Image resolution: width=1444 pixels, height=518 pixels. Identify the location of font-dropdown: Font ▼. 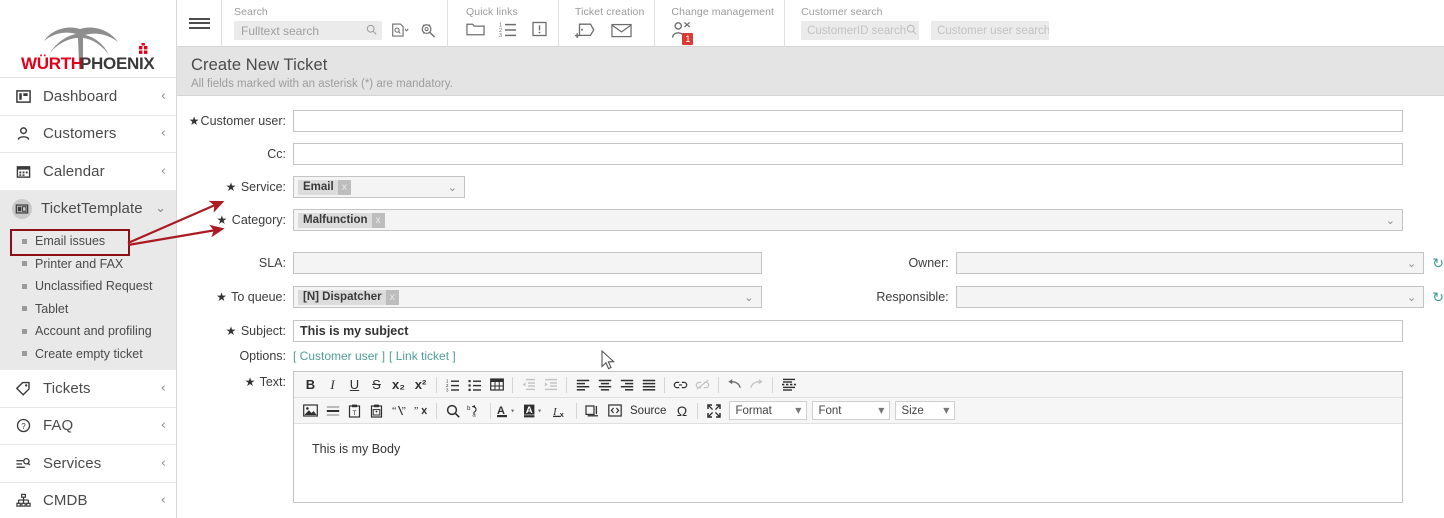
(851, 410).